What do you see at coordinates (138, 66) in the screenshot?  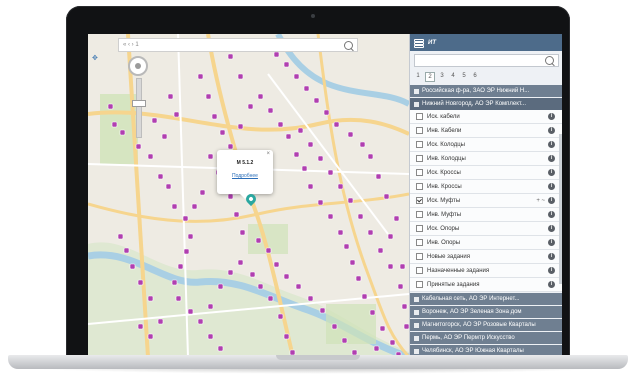 I see `pan-control` at bounding box center [138, 66].